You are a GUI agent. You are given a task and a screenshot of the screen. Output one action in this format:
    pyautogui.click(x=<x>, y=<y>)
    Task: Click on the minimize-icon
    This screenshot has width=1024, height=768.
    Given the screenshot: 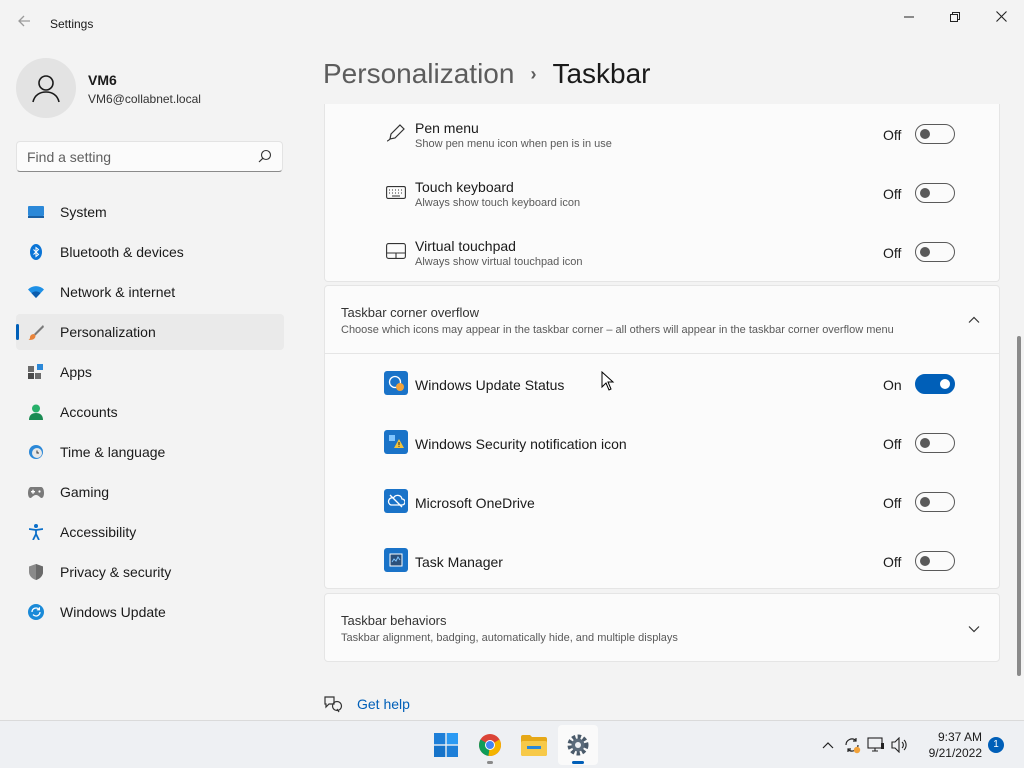 What is the action you would take?
    pyautogui.click(x=909, y=17)
    